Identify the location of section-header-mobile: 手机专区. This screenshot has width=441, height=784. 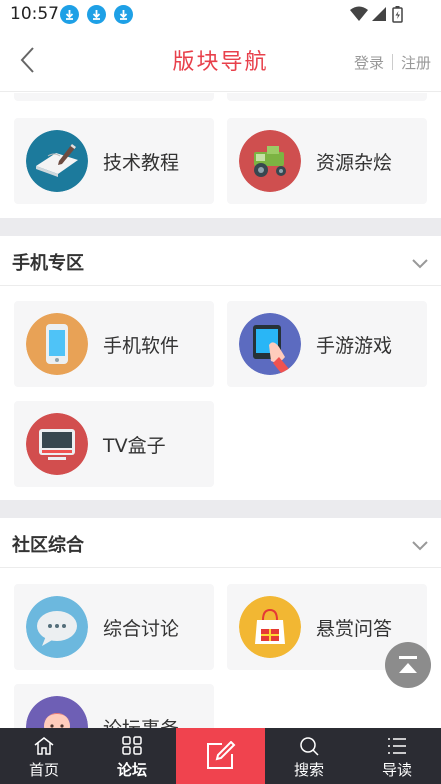
(220, 261).